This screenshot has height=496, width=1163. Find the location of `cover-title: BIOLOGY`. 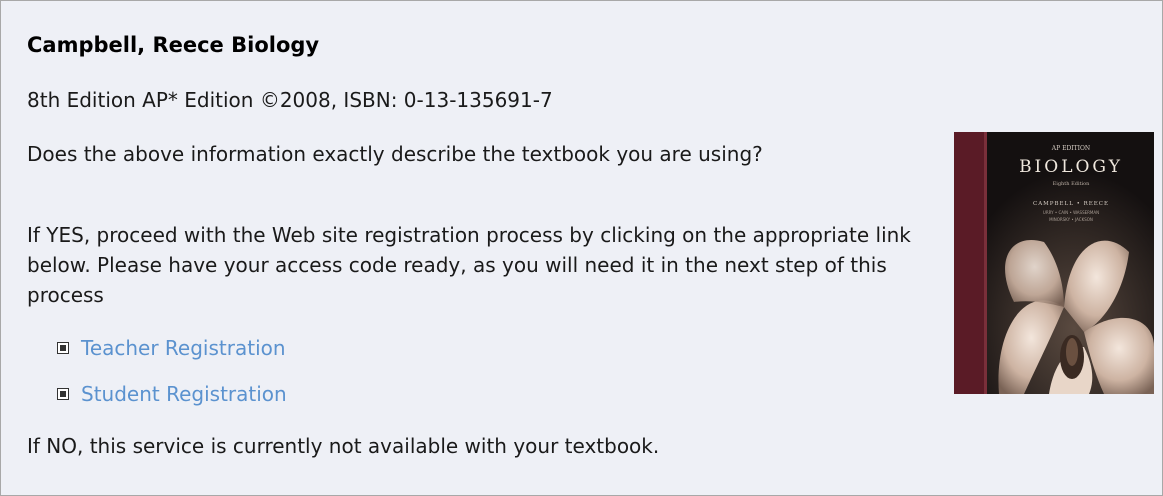

cover-title: BIOLOGY is located at coordinates (1071, 167).